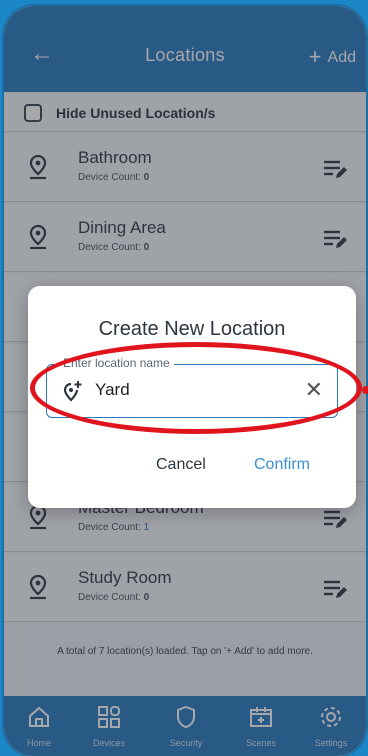 This screenshot has height=756, width=368. What do you see at coordinates (365, 390) in the screenshot?
I see `annotation-dot` at bounding box center [365, 390].